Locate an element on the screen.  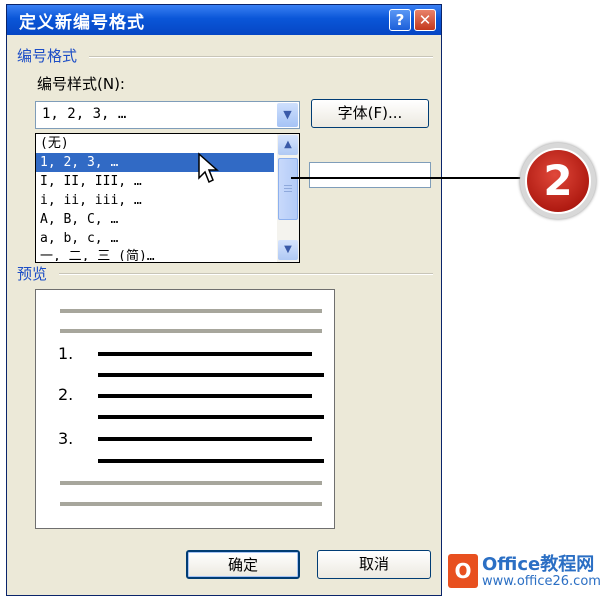
help-button: ? is located at coordinates (400, 20).